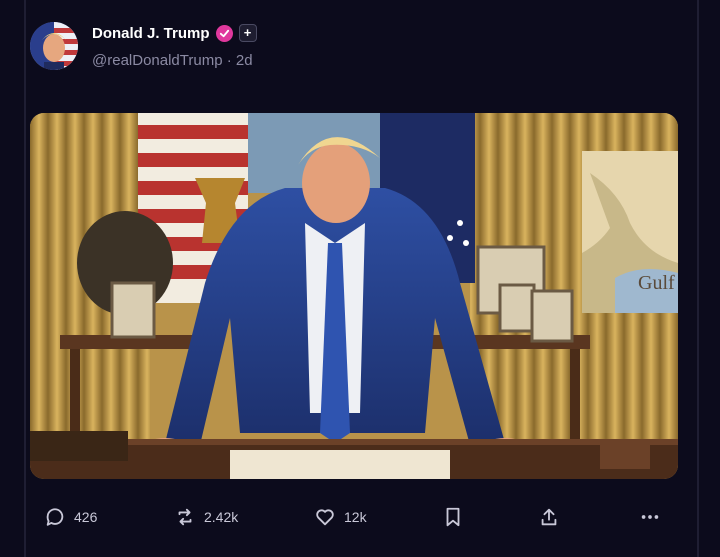 This screenshot has width=720, height=557. Describe the element at coordinates (325, 517) in the screenshot. I see `heart-icon` at that location.